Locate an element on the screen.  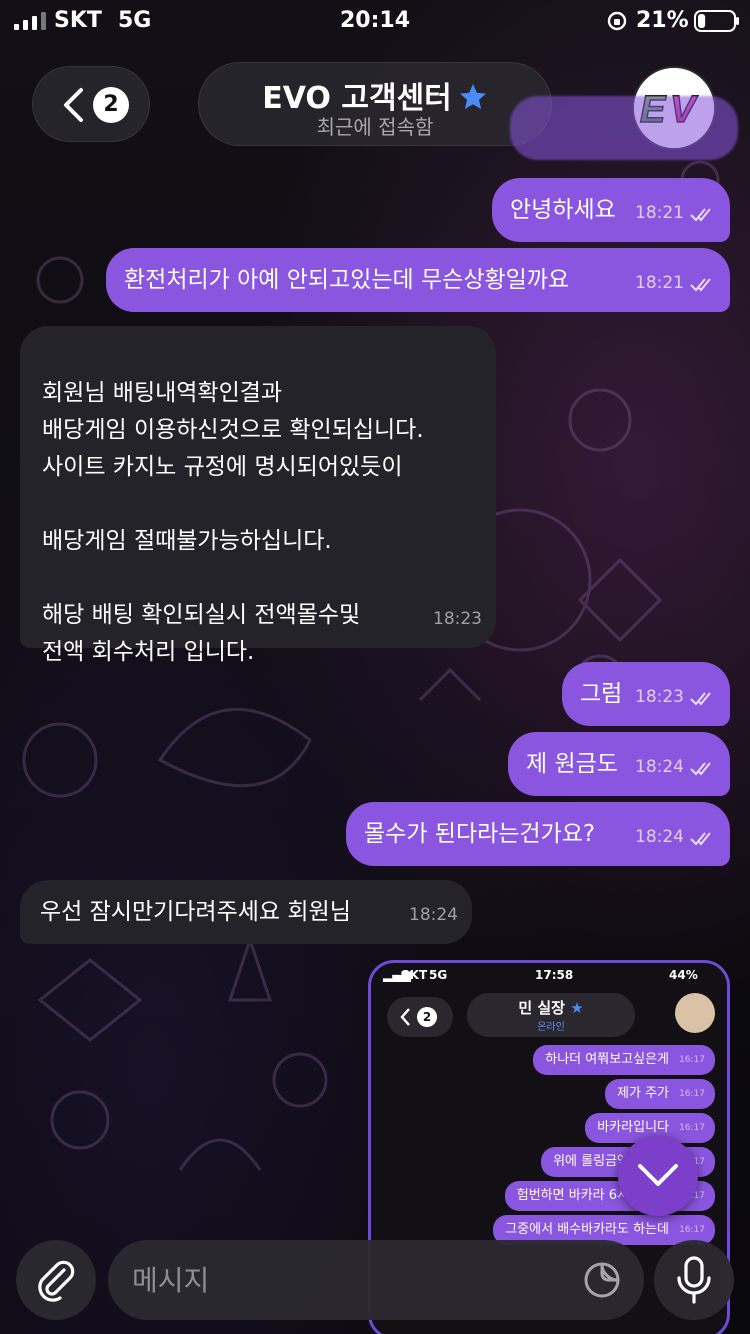
battery-percent: 21% is located at coordinates (662, 20).